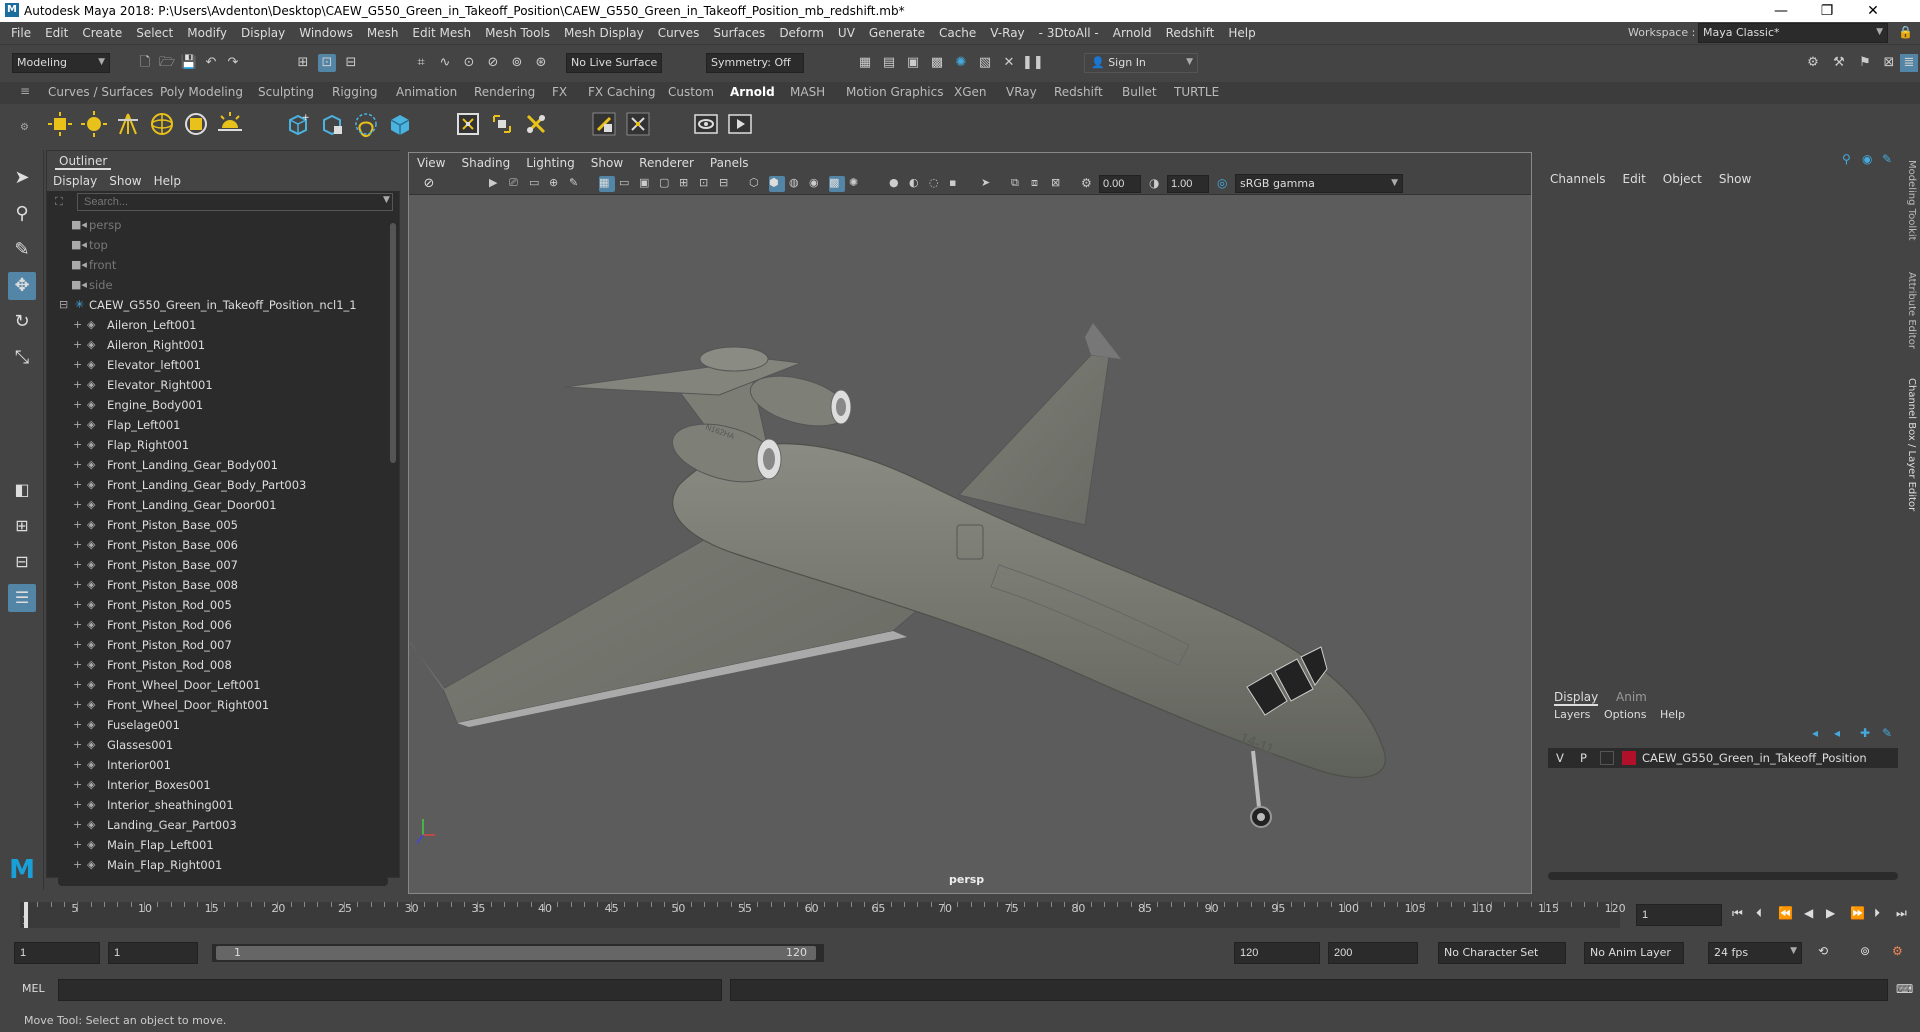 The height and width of the screenshot is (1032, 1920). What do you see at coordinates (1687, 179) in the screenshot?
I see `channel-box-menu-object: Object` at bounding box center [1687, 179].